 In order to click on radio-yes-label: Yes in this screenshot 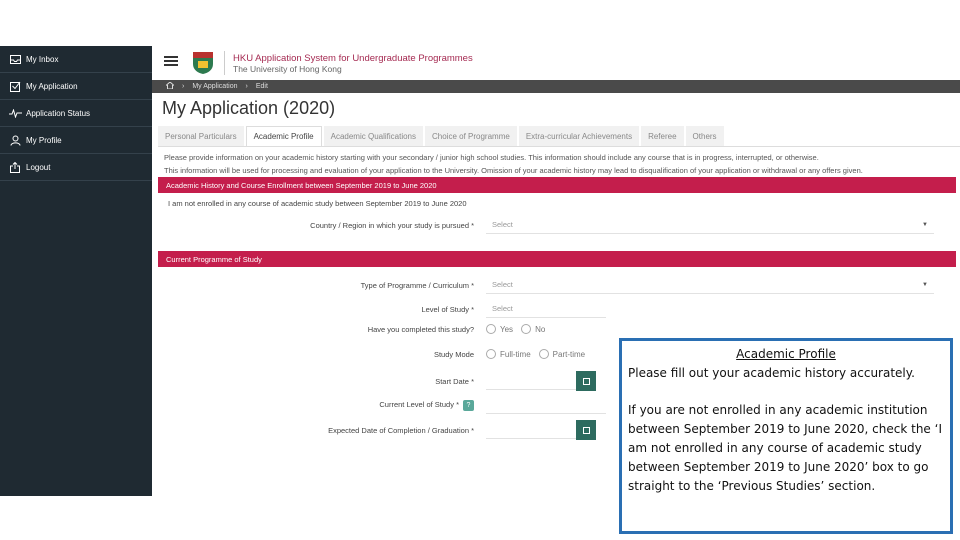, I will do `click(507, 329)`.